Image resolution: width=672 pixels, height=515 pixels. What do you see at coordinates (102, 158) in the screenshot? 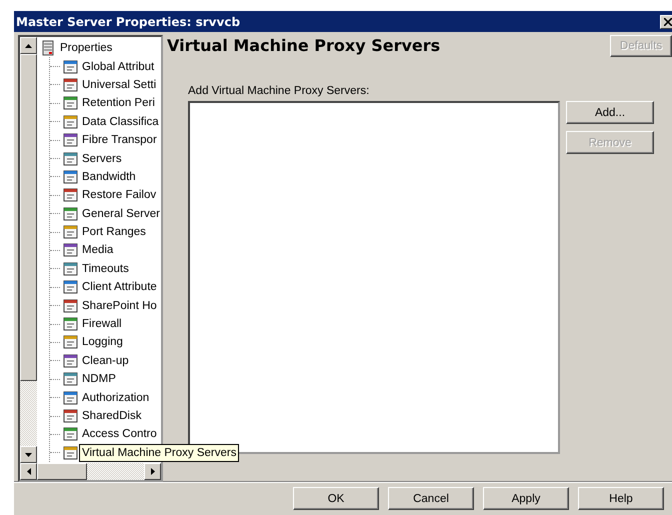
I see `tree-item: Servers` at bounding box center [102, 158].